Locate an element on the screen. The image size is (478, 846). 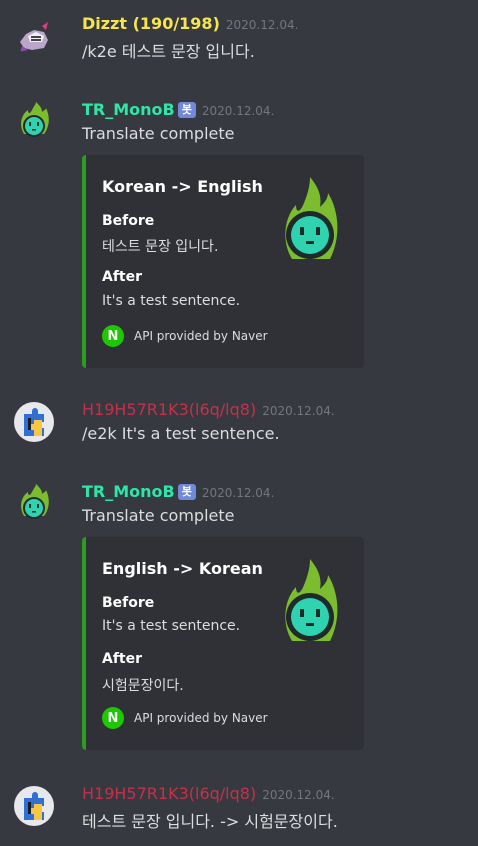
username: Dizzt (190/198) is located at coordinates (151, 23).